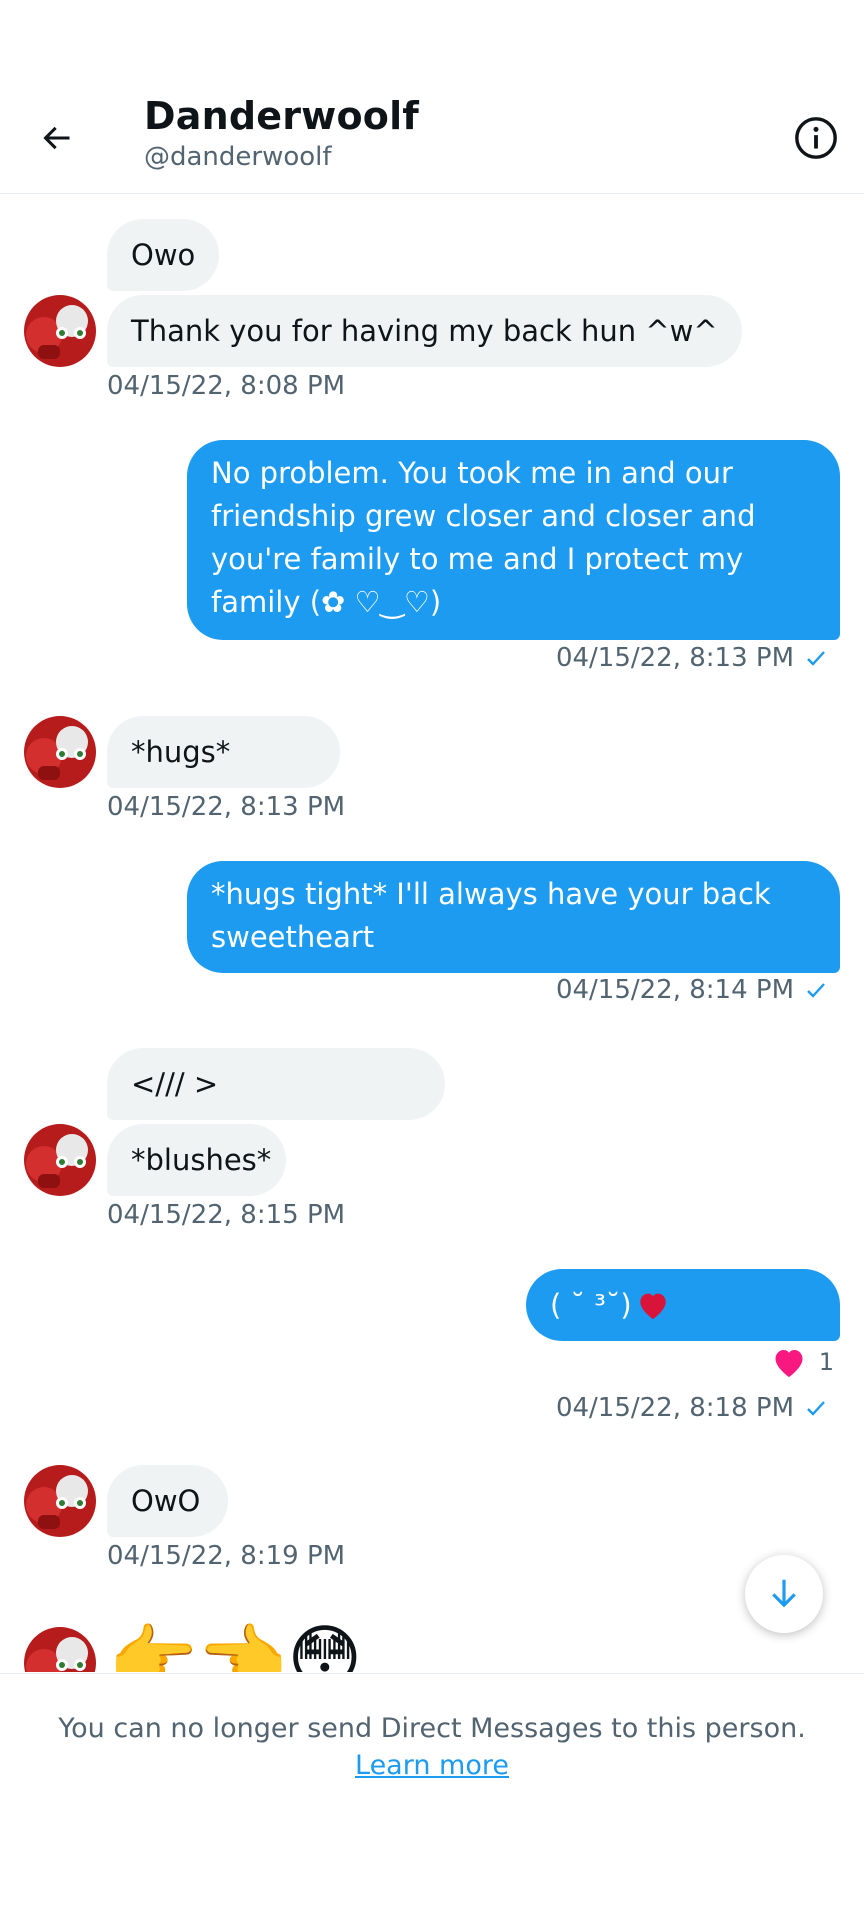 The width and height of the screenshot is (864, 1920). Describe the element at coordinates (591, 1304) in the screenshot. I see `message-text: ( ˘ ³˘)` at that location.